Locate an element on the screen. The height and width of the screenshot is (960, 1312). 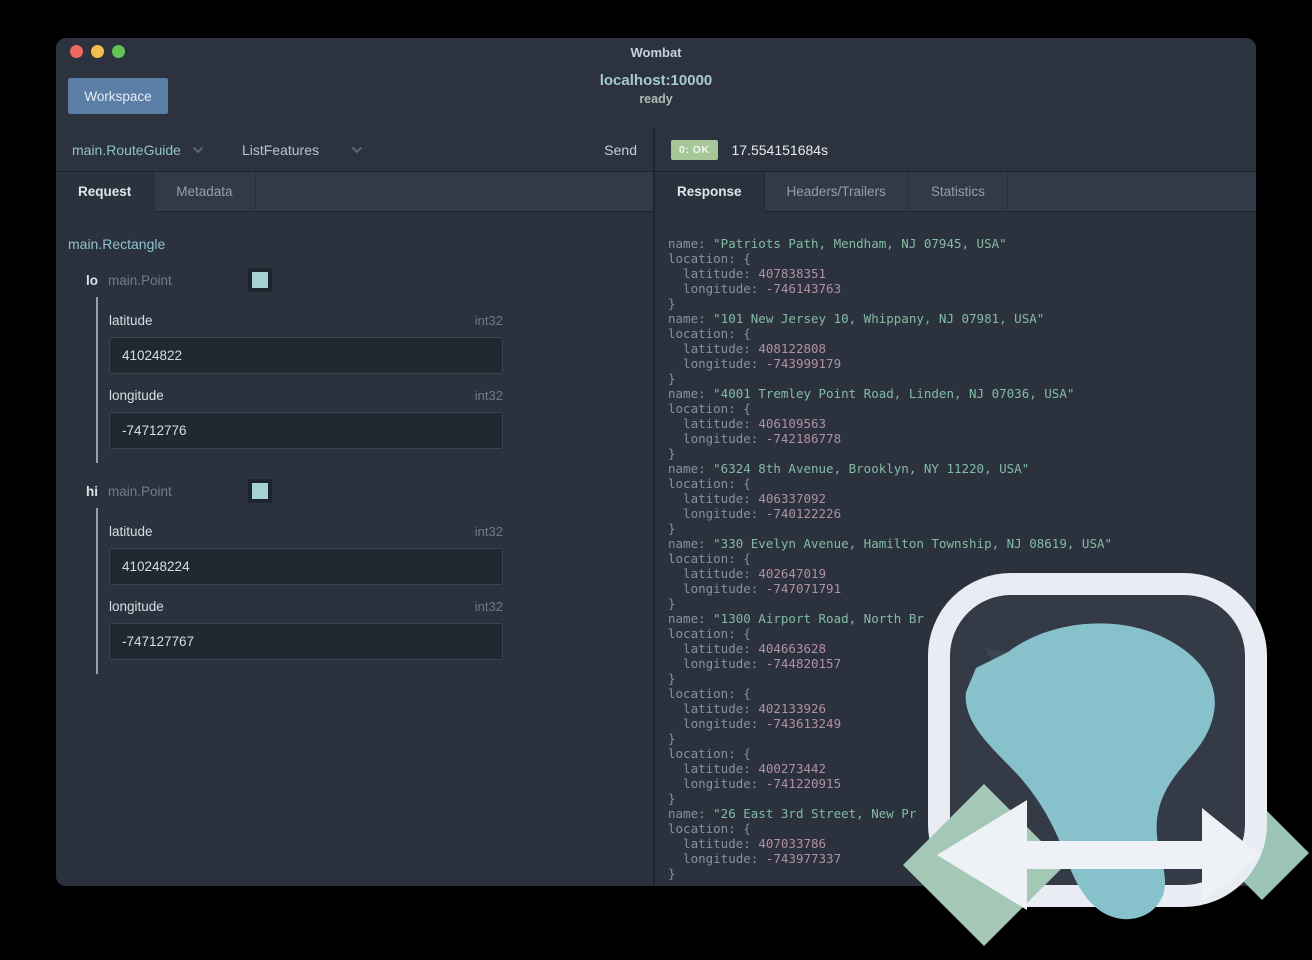
tab-metadata: Metadata is located at coordinates (205, 192).